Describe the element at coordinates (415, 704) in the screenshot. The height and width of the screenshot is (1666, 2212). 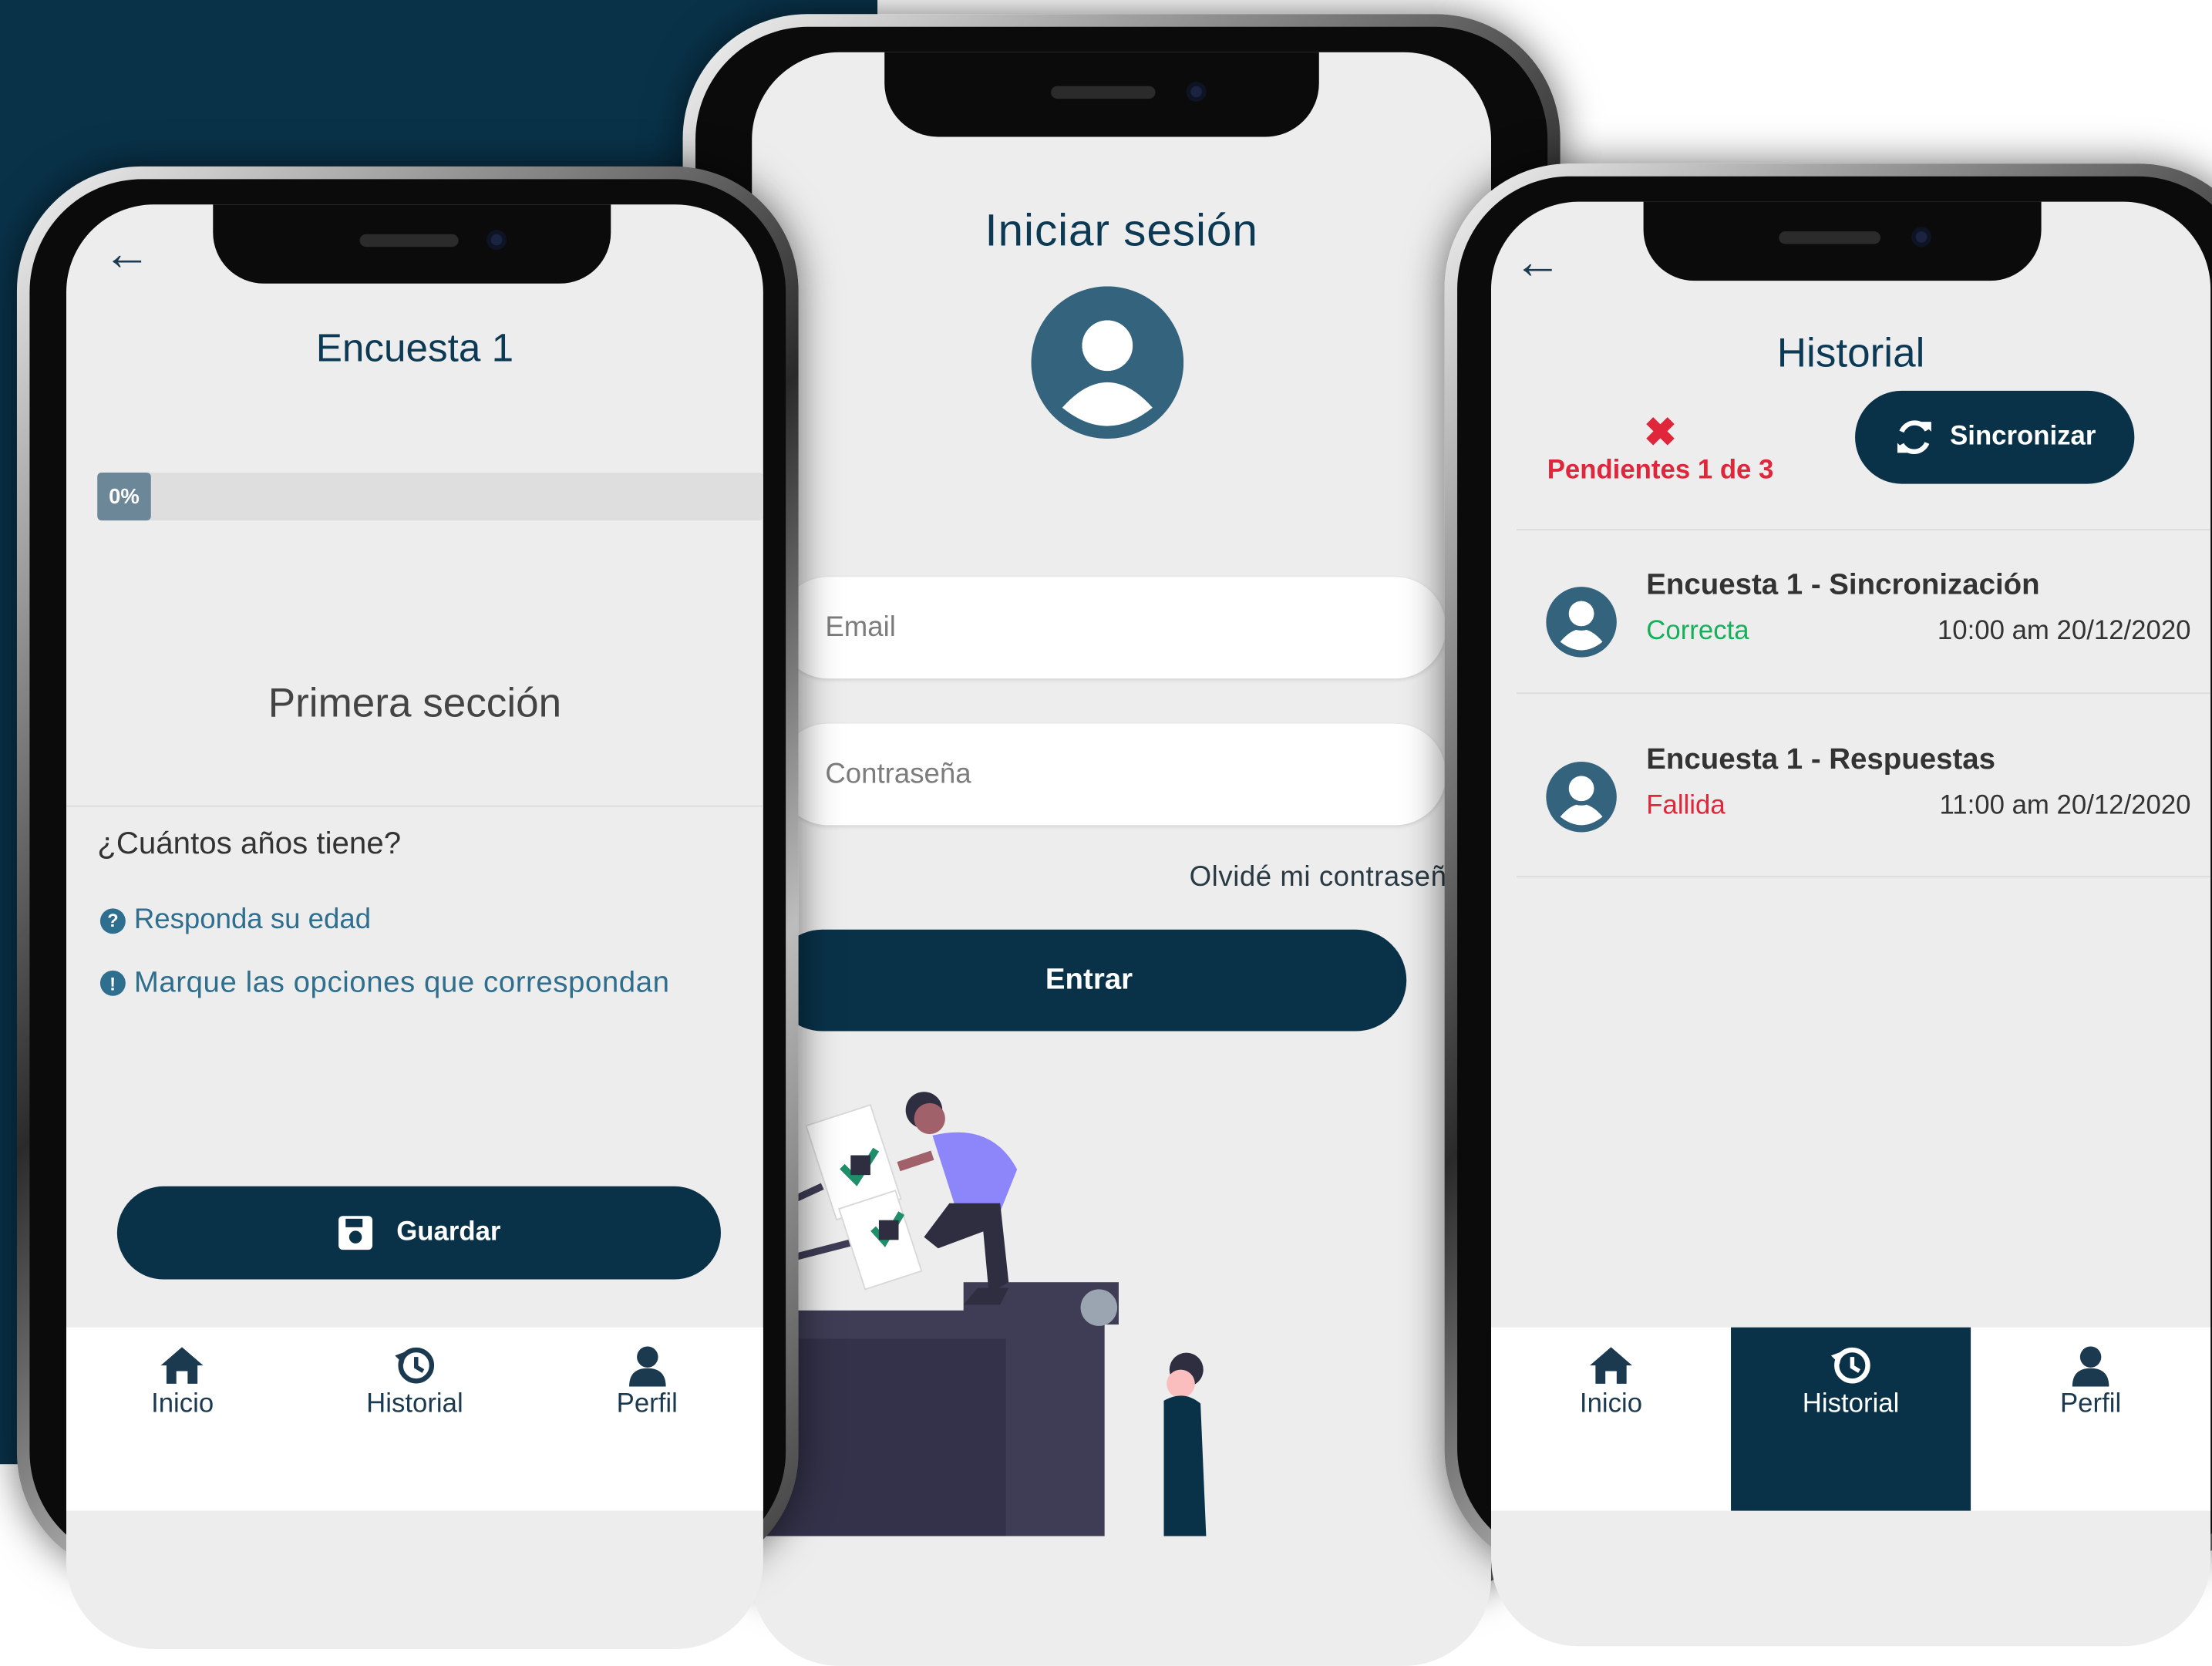
I see `section-title: Primera sección` at that location.